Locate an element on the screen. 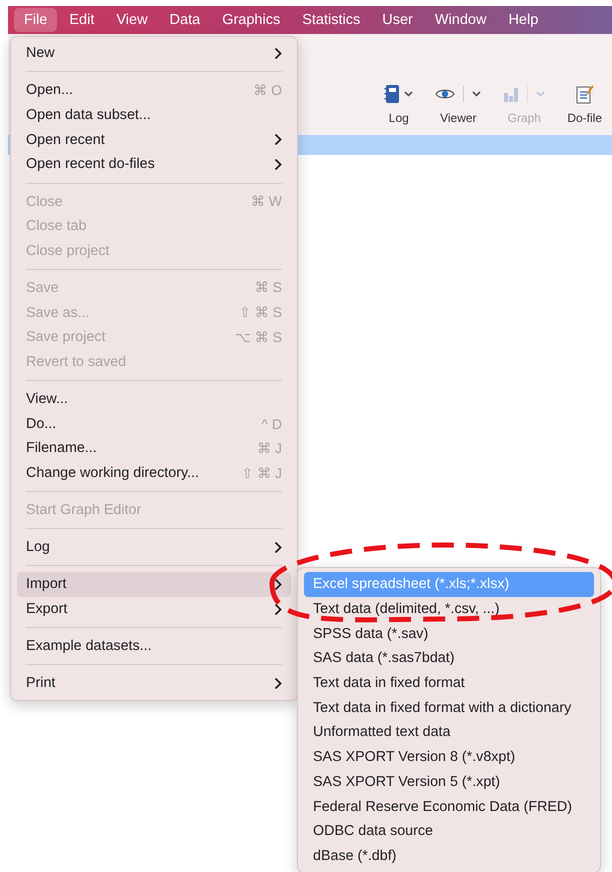  shortcut-text: ⌘ W is located at coordinates (266, 201).